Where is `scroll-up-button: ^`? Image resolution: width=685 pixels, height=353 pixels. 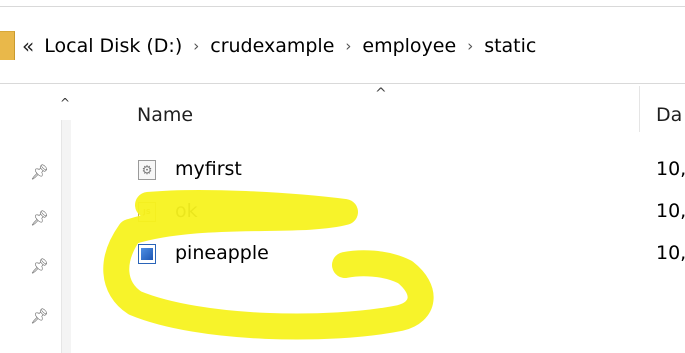
scroll-up-button: ^ is located at coordinates (65, 103).